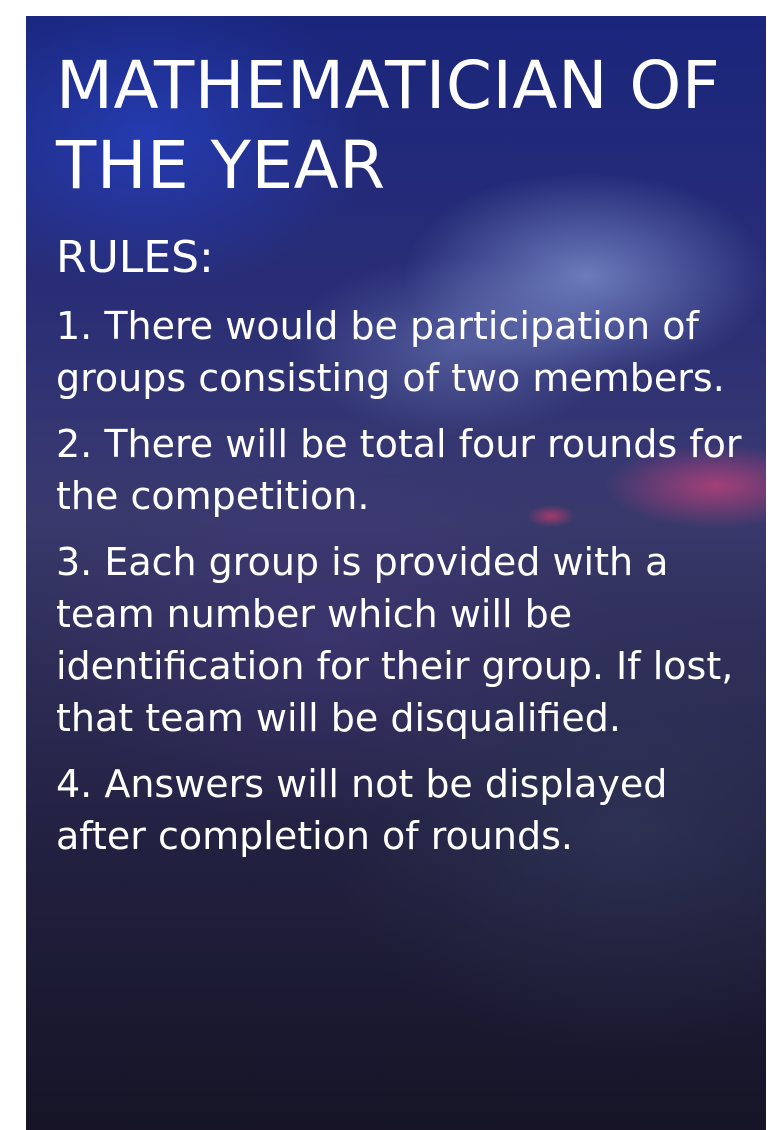  Describe the element at coordinates (388, 125) in the screenshot. I see `poster-title: MATHEMATICIAN OF THE YEAR` at that location.